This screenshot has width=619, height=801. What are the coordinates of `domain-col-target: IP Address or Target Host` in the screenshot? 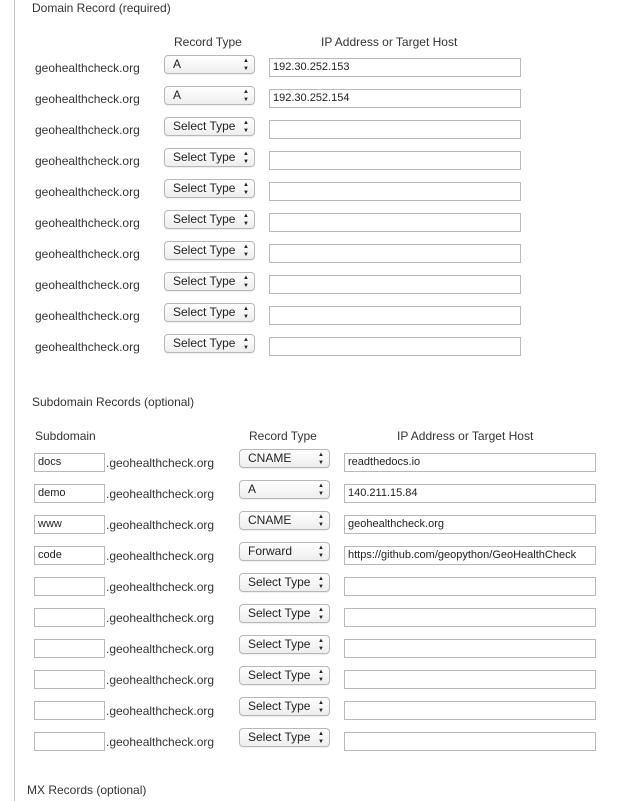 It's located at (389, 42).